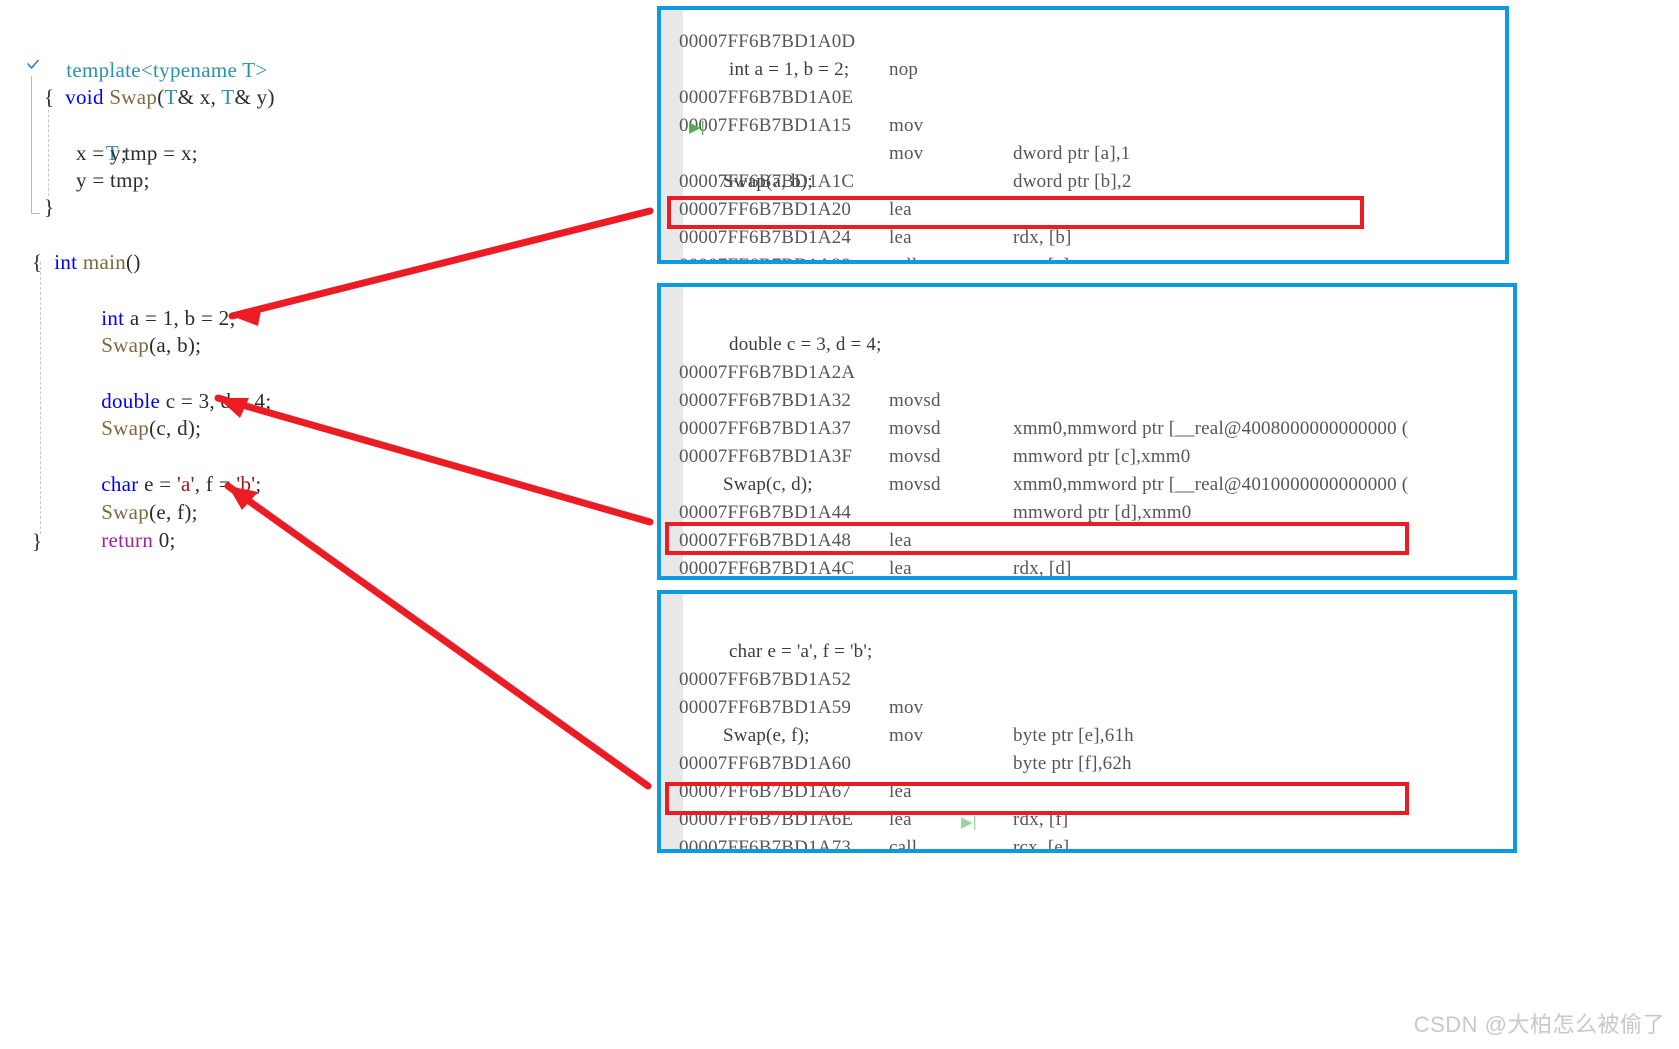  Describe the element at coordinates (767, 181) in the screenshot. I see `asm-address: 00007FF6B7BD1A1C` at that location.